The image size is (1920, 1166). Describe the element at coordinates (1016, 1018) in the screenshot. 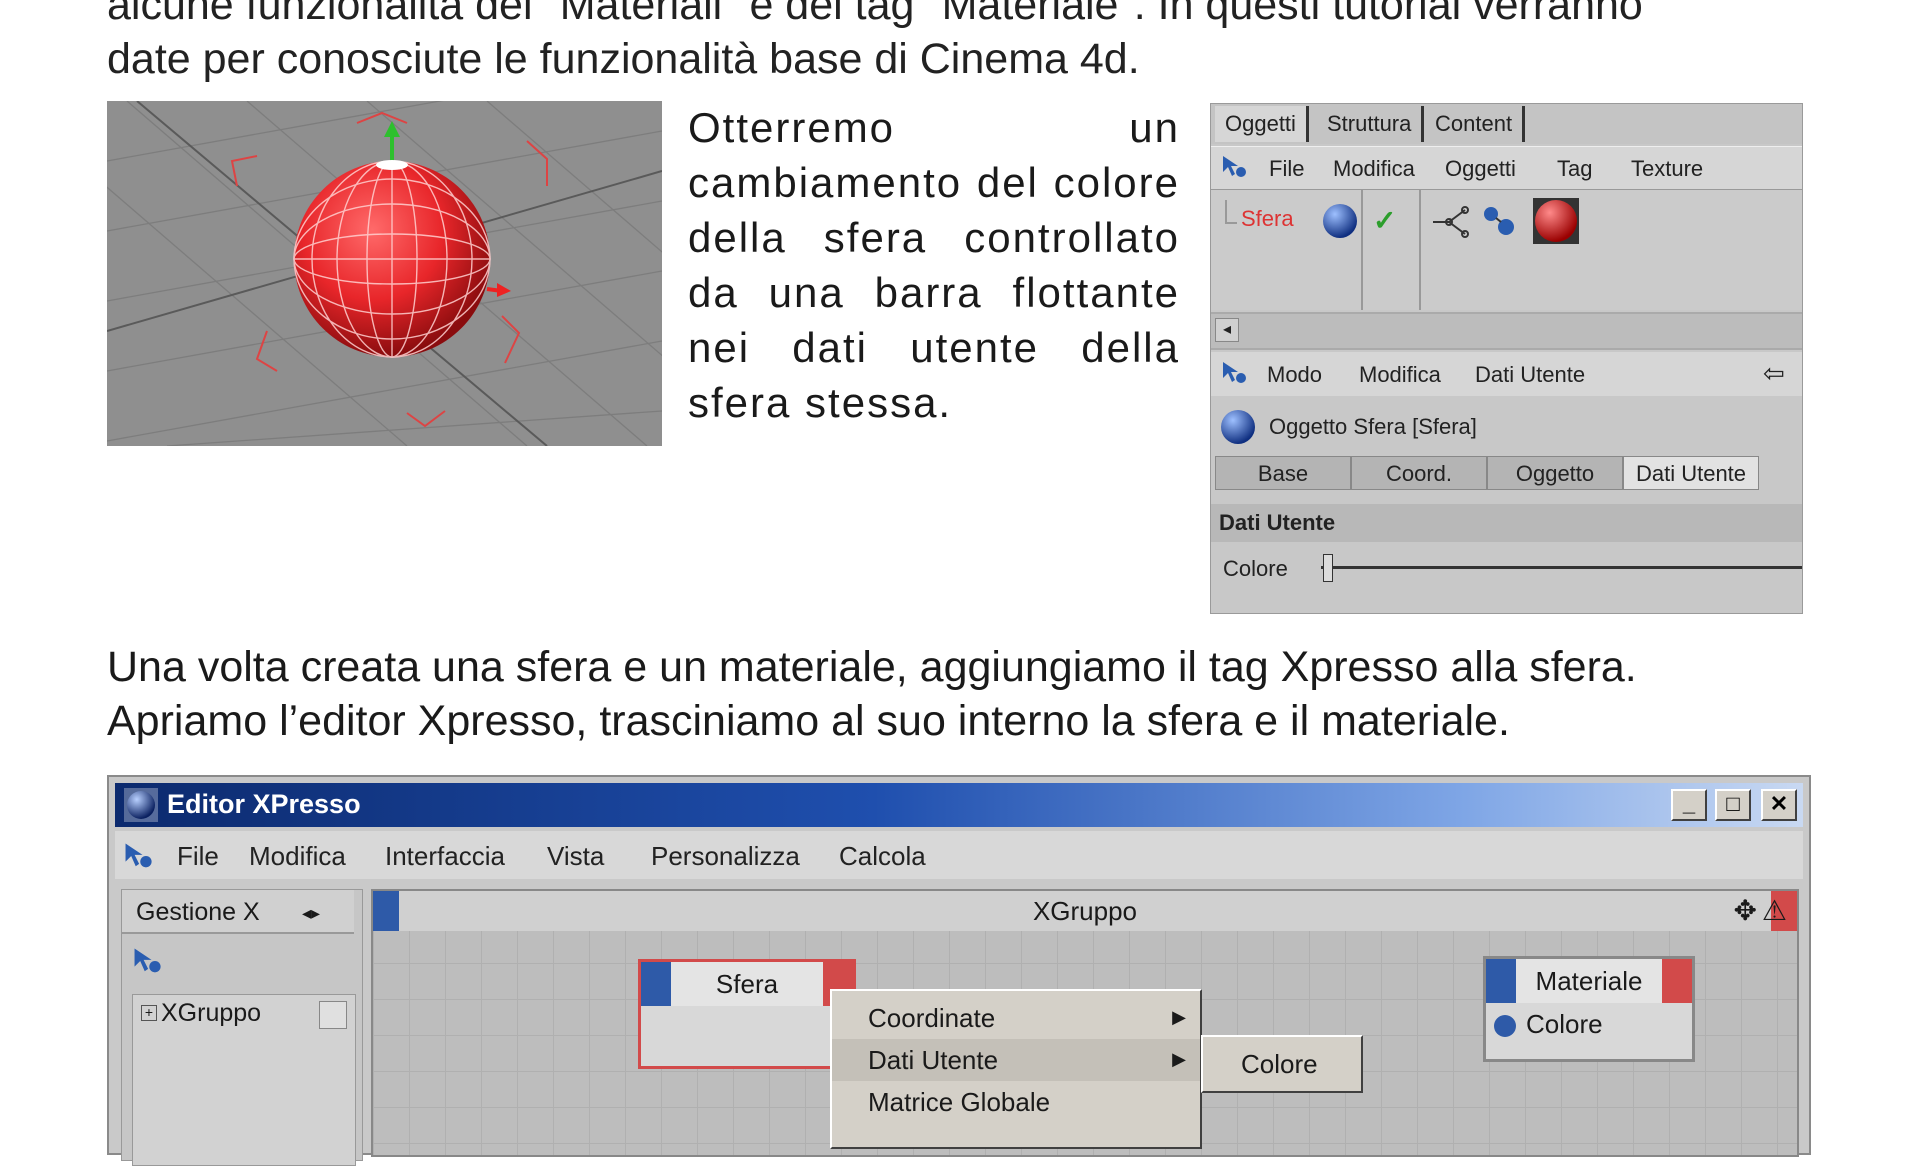

I see `ctx-item-coordinate: Coordinate` at that location.